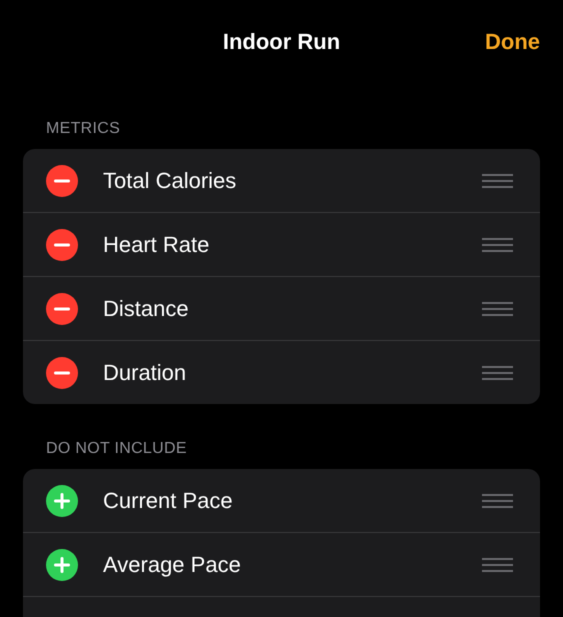 Image resolution: width=563 pixels, height=617 pixels. Describe the element at coordinates (145, 373) in the screenshot. I see `metric-label: Duration` at that location.